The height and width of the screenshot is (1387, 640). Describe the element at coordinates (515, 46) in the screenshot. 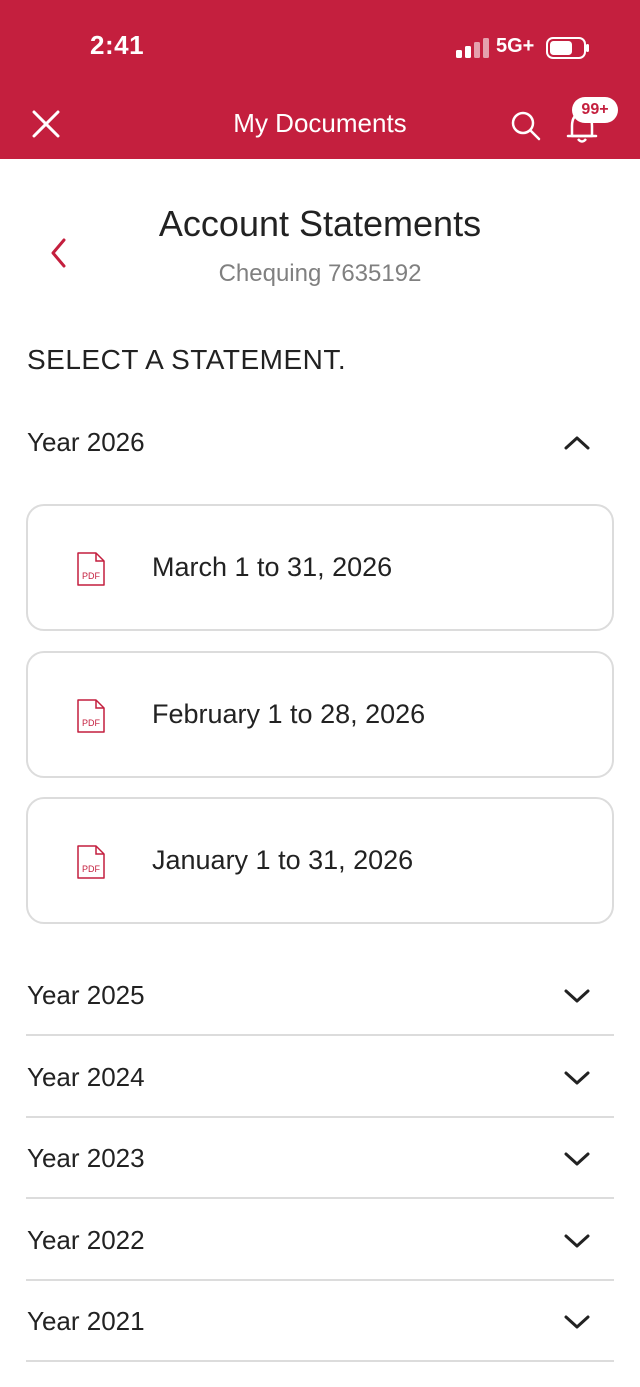

I see `network-type: 5G+` at that location.